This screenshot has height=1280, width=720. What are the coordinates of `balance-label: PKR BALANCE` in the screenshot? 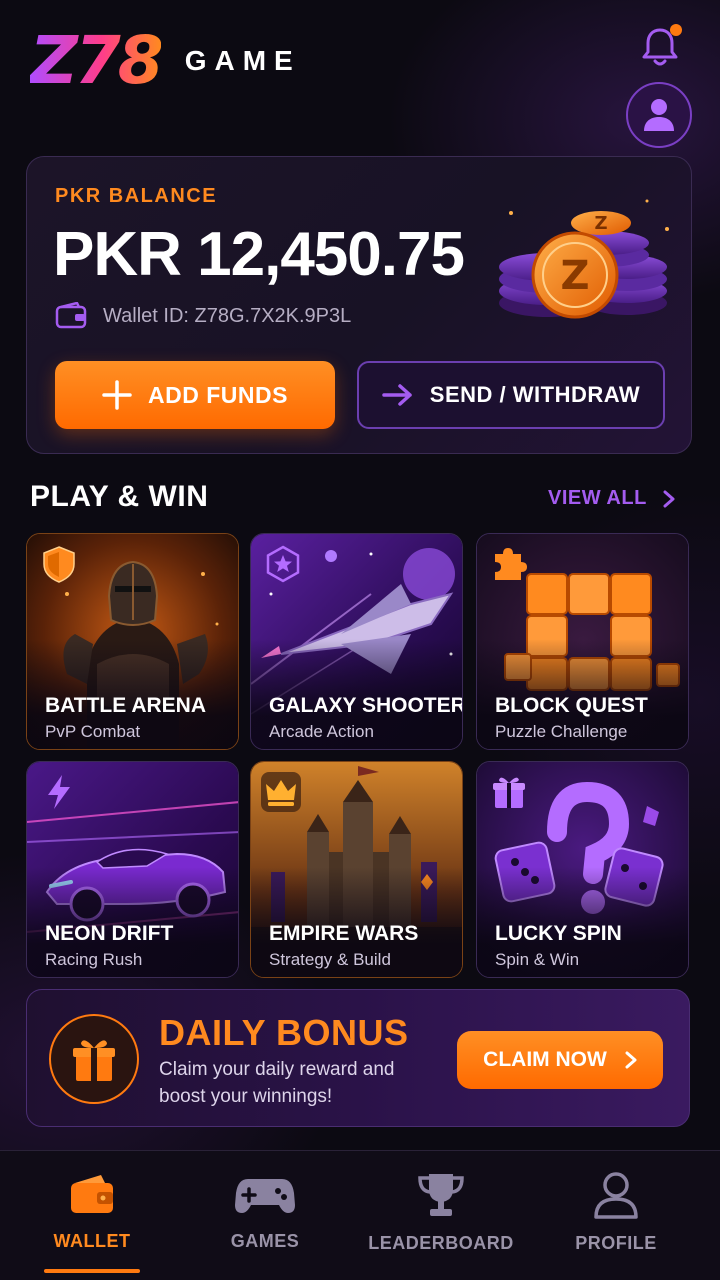 It's located at (136, 196).